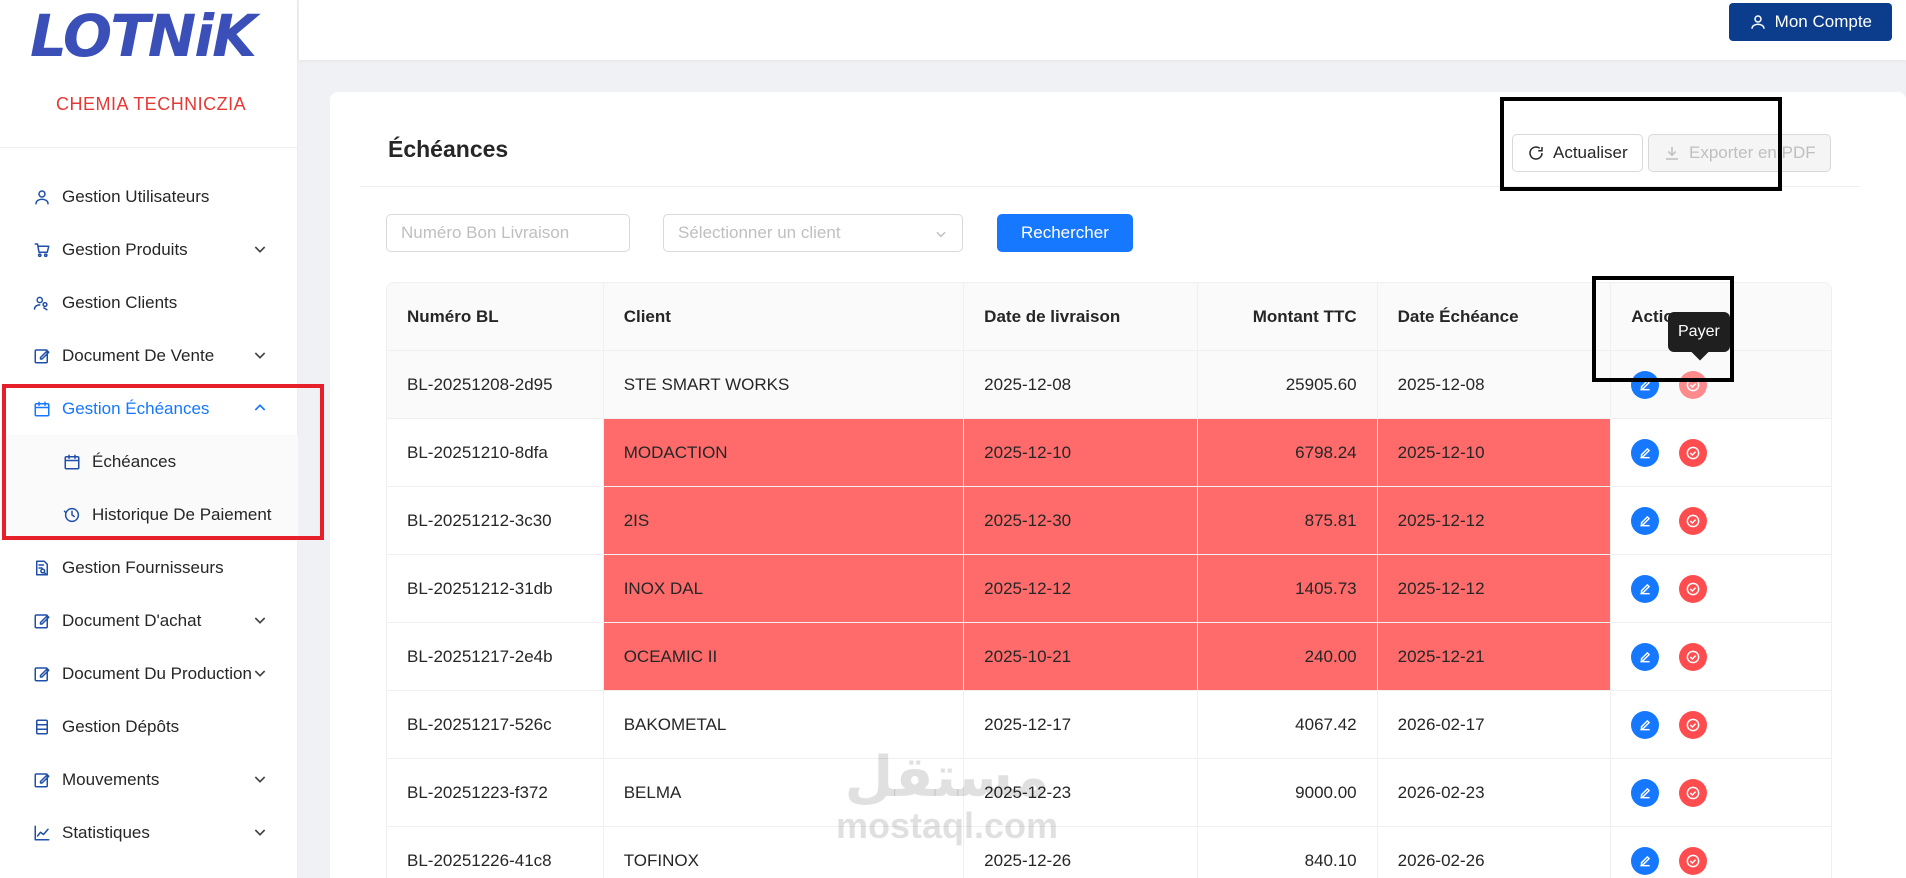 This screenshot has height=878, width=1906. Describe the element at coordinates (947, 796) in the screenshot. I see `watermark: مستقل mostaql.com` at that location.